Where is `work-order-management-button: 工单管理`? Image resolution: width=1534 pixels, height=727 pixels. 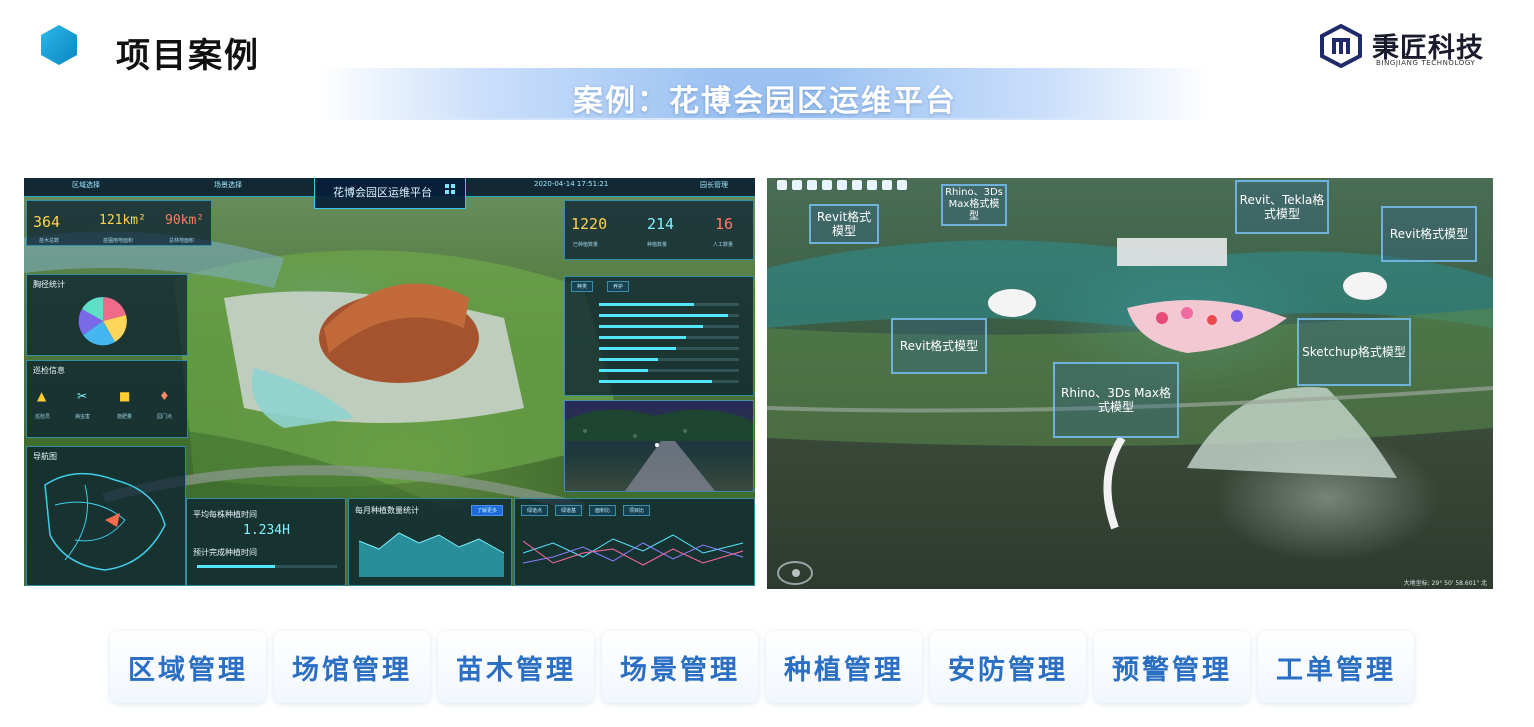 work-order-management-button: 工单管理 is located at coordinates (1336, 667).